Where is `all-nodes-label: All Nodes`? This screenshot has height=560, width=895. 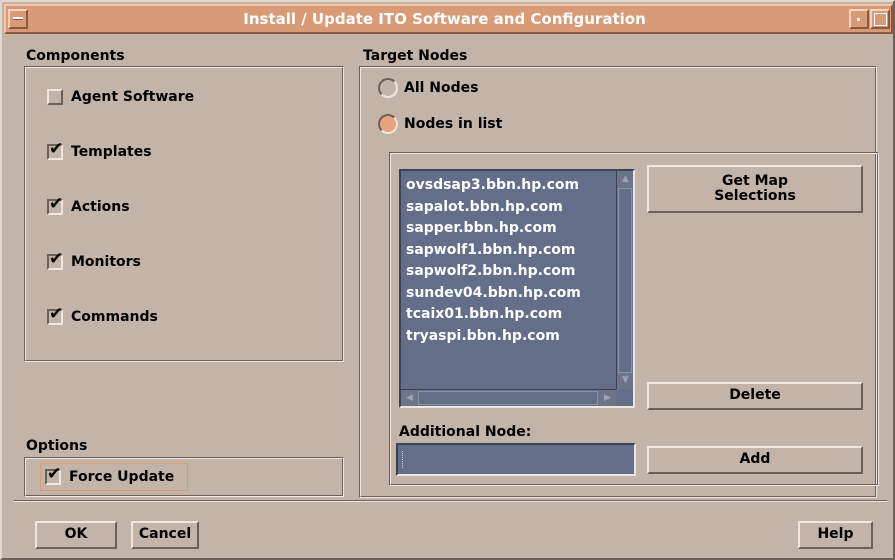 all-nodes-label: All Nodes is located at coordinates (441, 88).